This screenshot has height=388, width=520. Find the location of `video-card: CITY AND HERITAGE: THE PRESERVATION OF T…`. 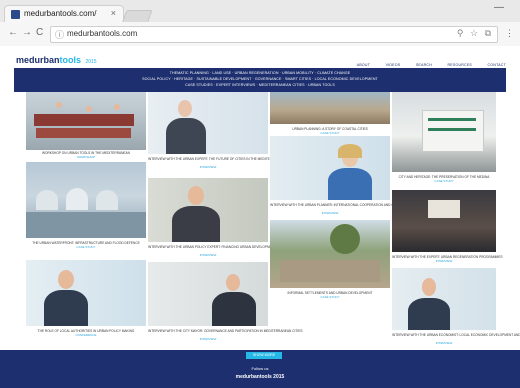

video-card: CITY AND HERITAGE: THE PRESERVATION OF T… is located at coordinates (444, 140).